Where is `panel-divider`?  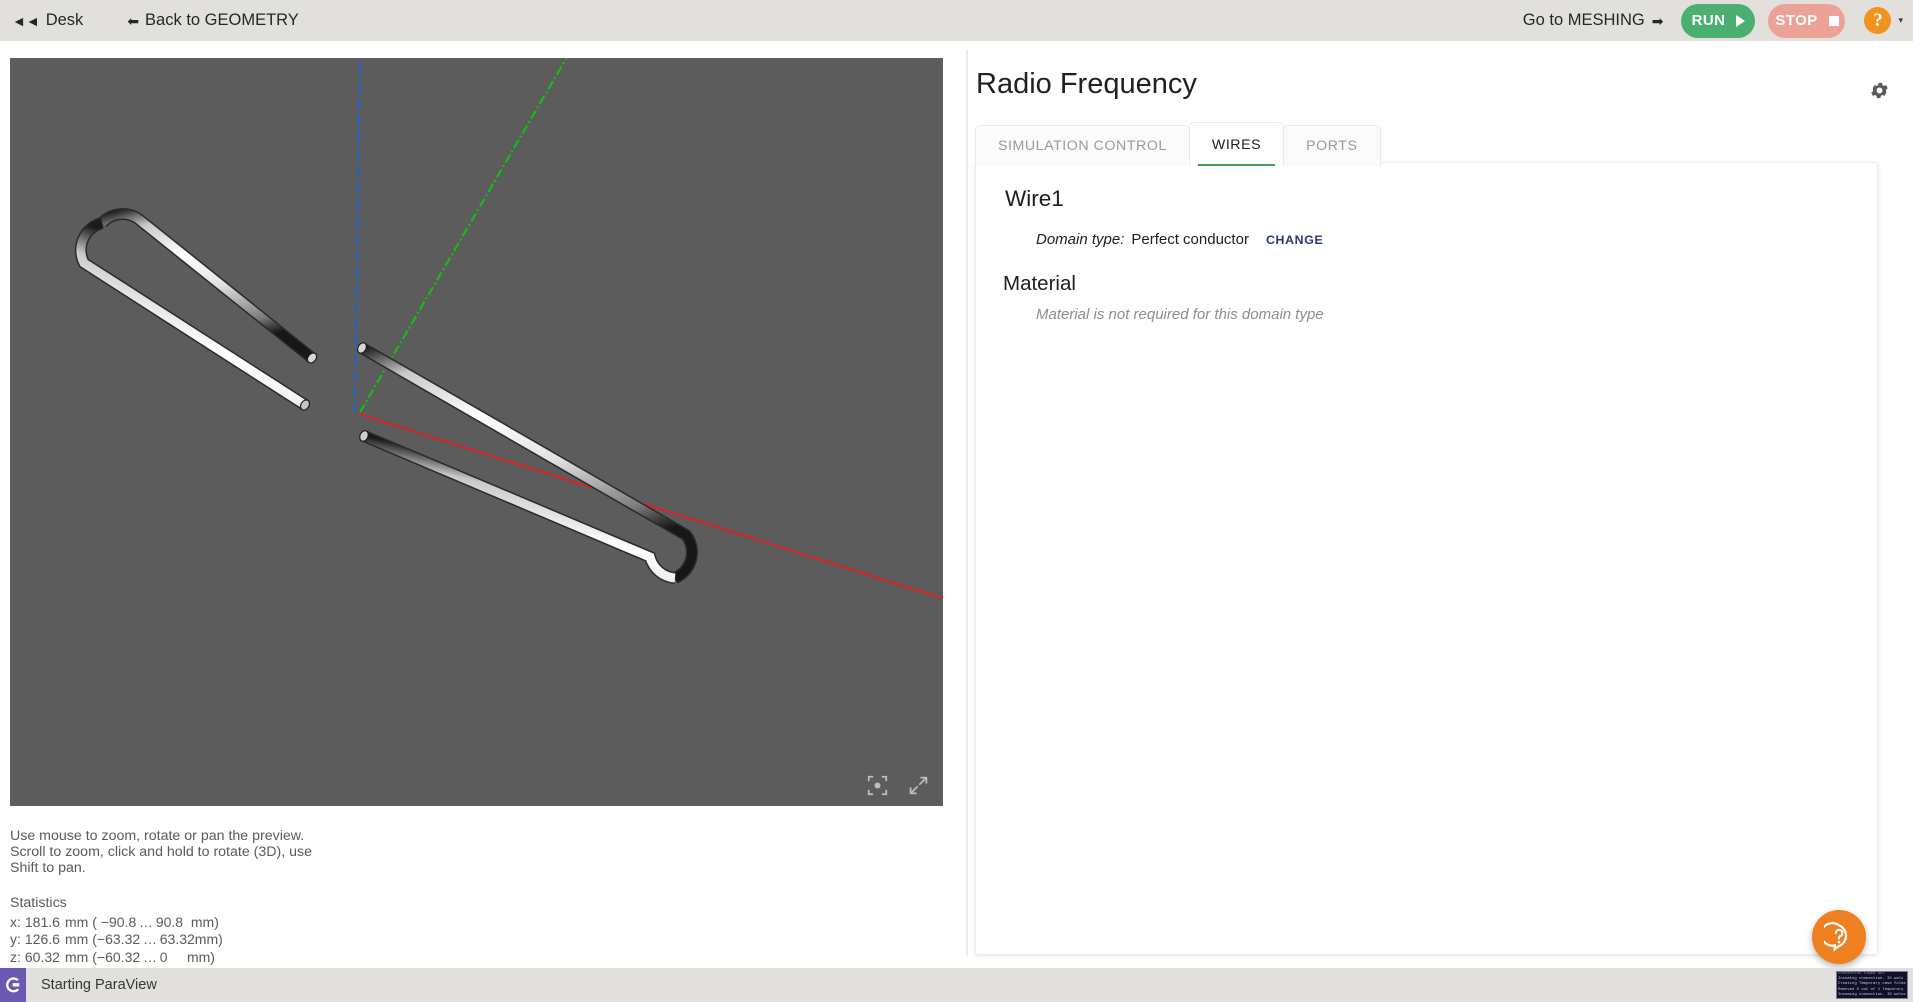 panel-divider is located at coordinates (967, 503).